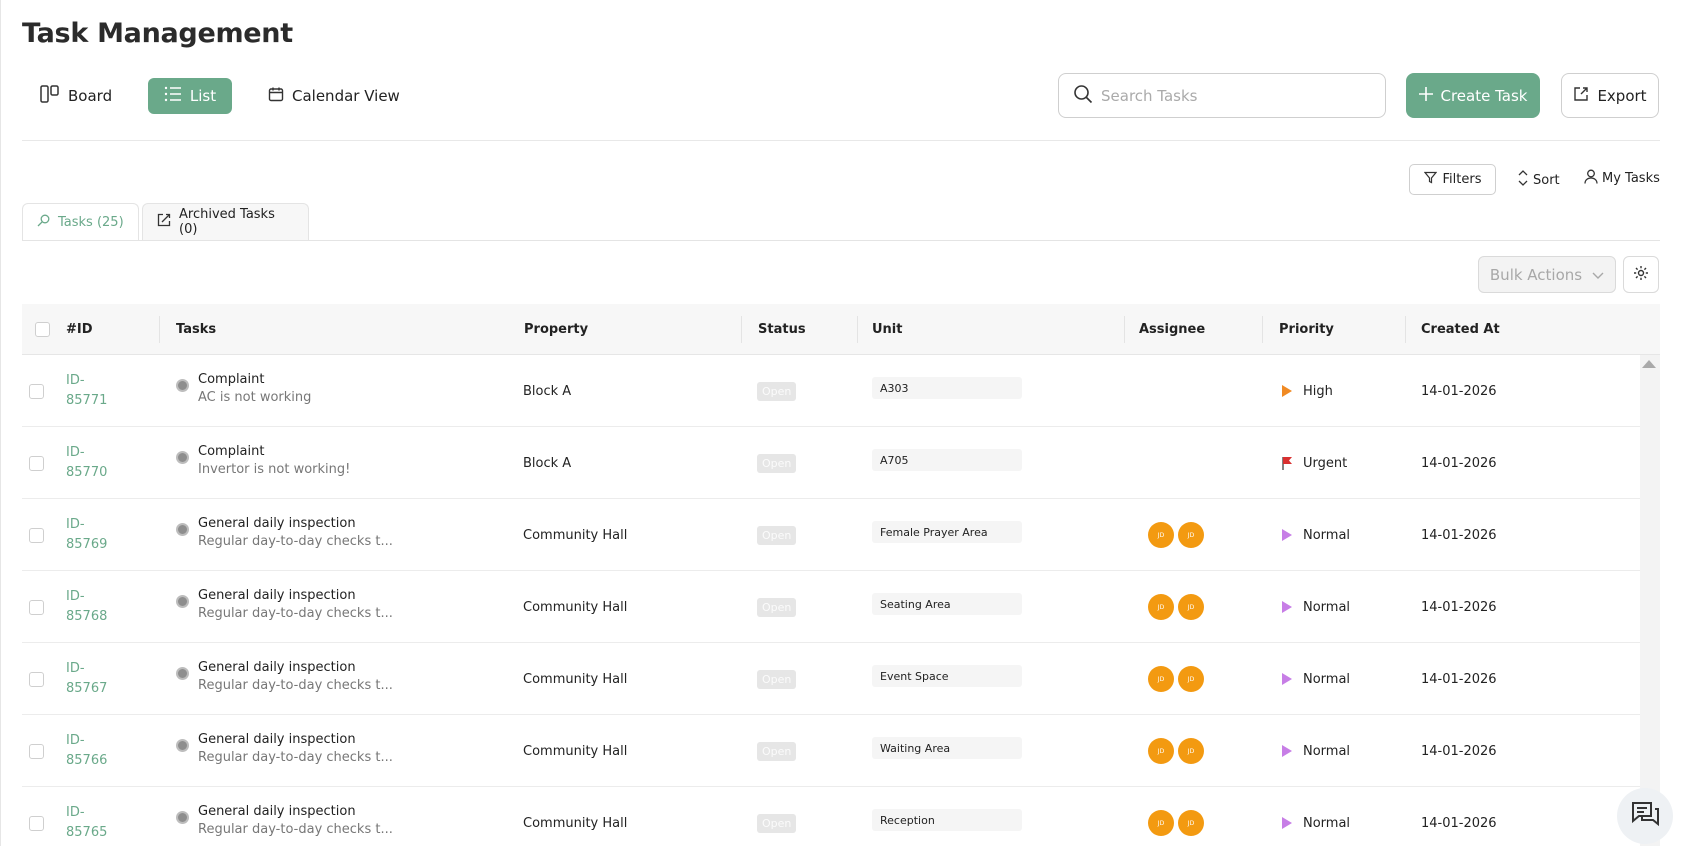 The image size is (1683, 846). Describe the element at coordinates (1172, 329) in the screenshot. I see `column-header-assignee: Assignee` at that location.